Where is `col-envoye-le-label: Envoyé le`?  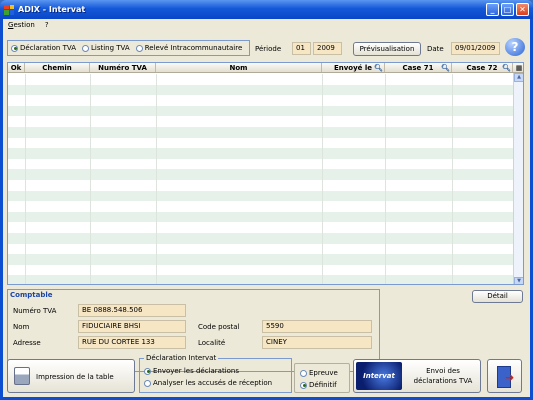 col-envoye-le-label: Envoyé le is located at coordinates (353, 68).